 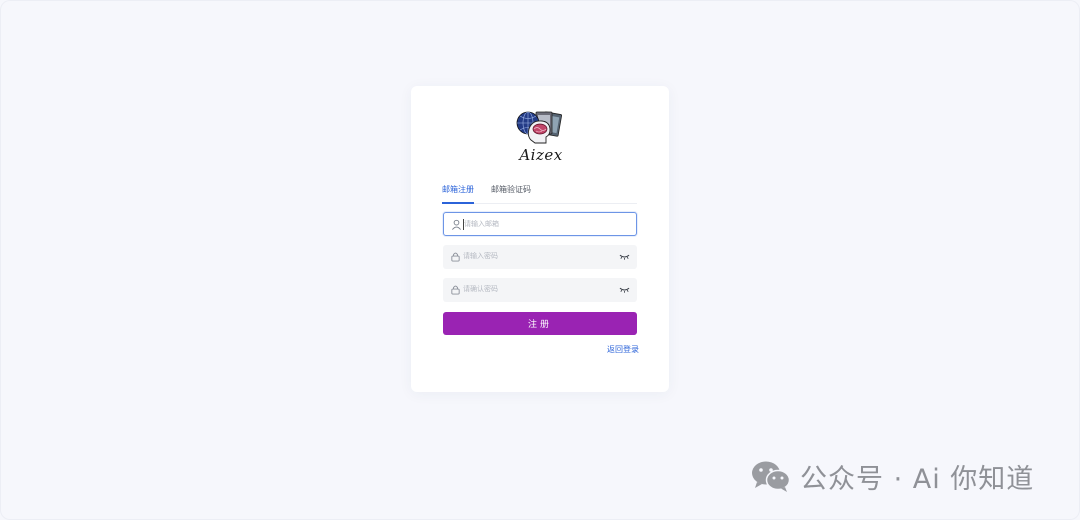 I want to click on email-field, so click(x=540, y=224).